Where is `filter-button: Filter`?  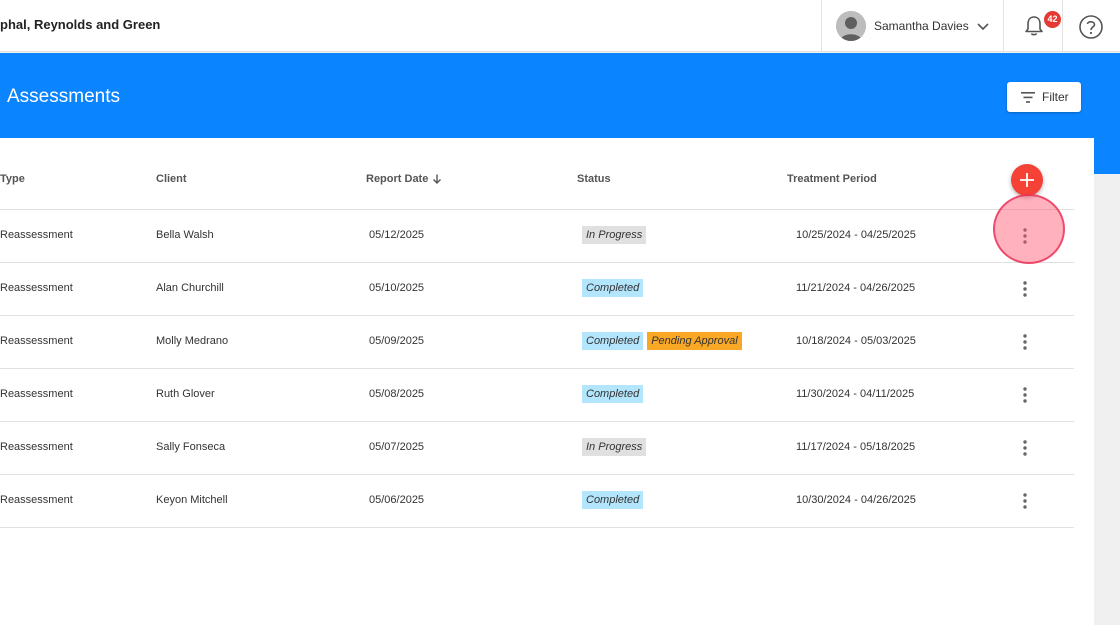
filter-button: Filter is located at coordinates (1044, 97).